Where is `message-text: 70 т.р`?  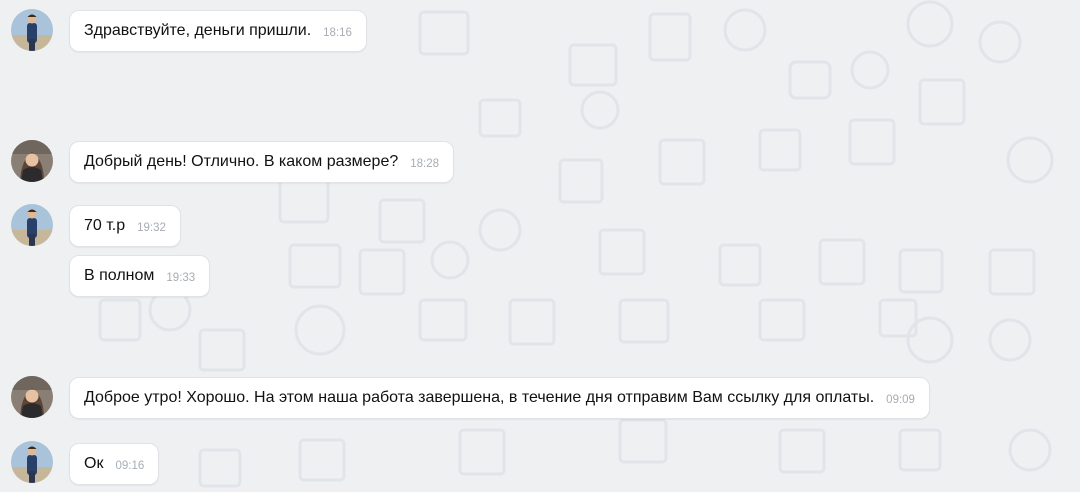
message-text: 70 т.р is located at coordinates (105, 225).